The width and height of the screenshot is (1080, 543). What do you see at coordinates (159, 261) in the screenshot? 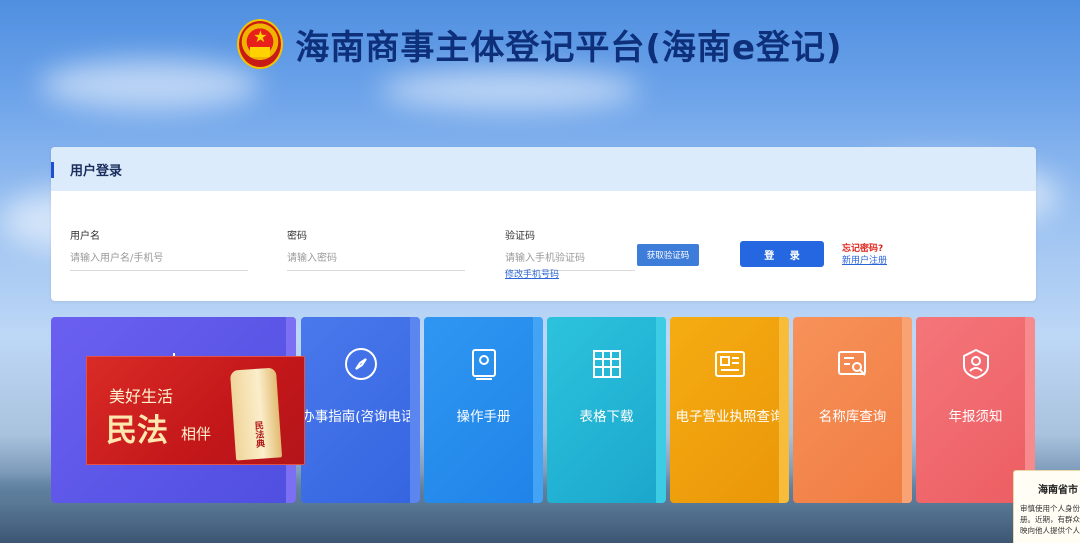
I see `username-input` at bounding box center [159, 261].